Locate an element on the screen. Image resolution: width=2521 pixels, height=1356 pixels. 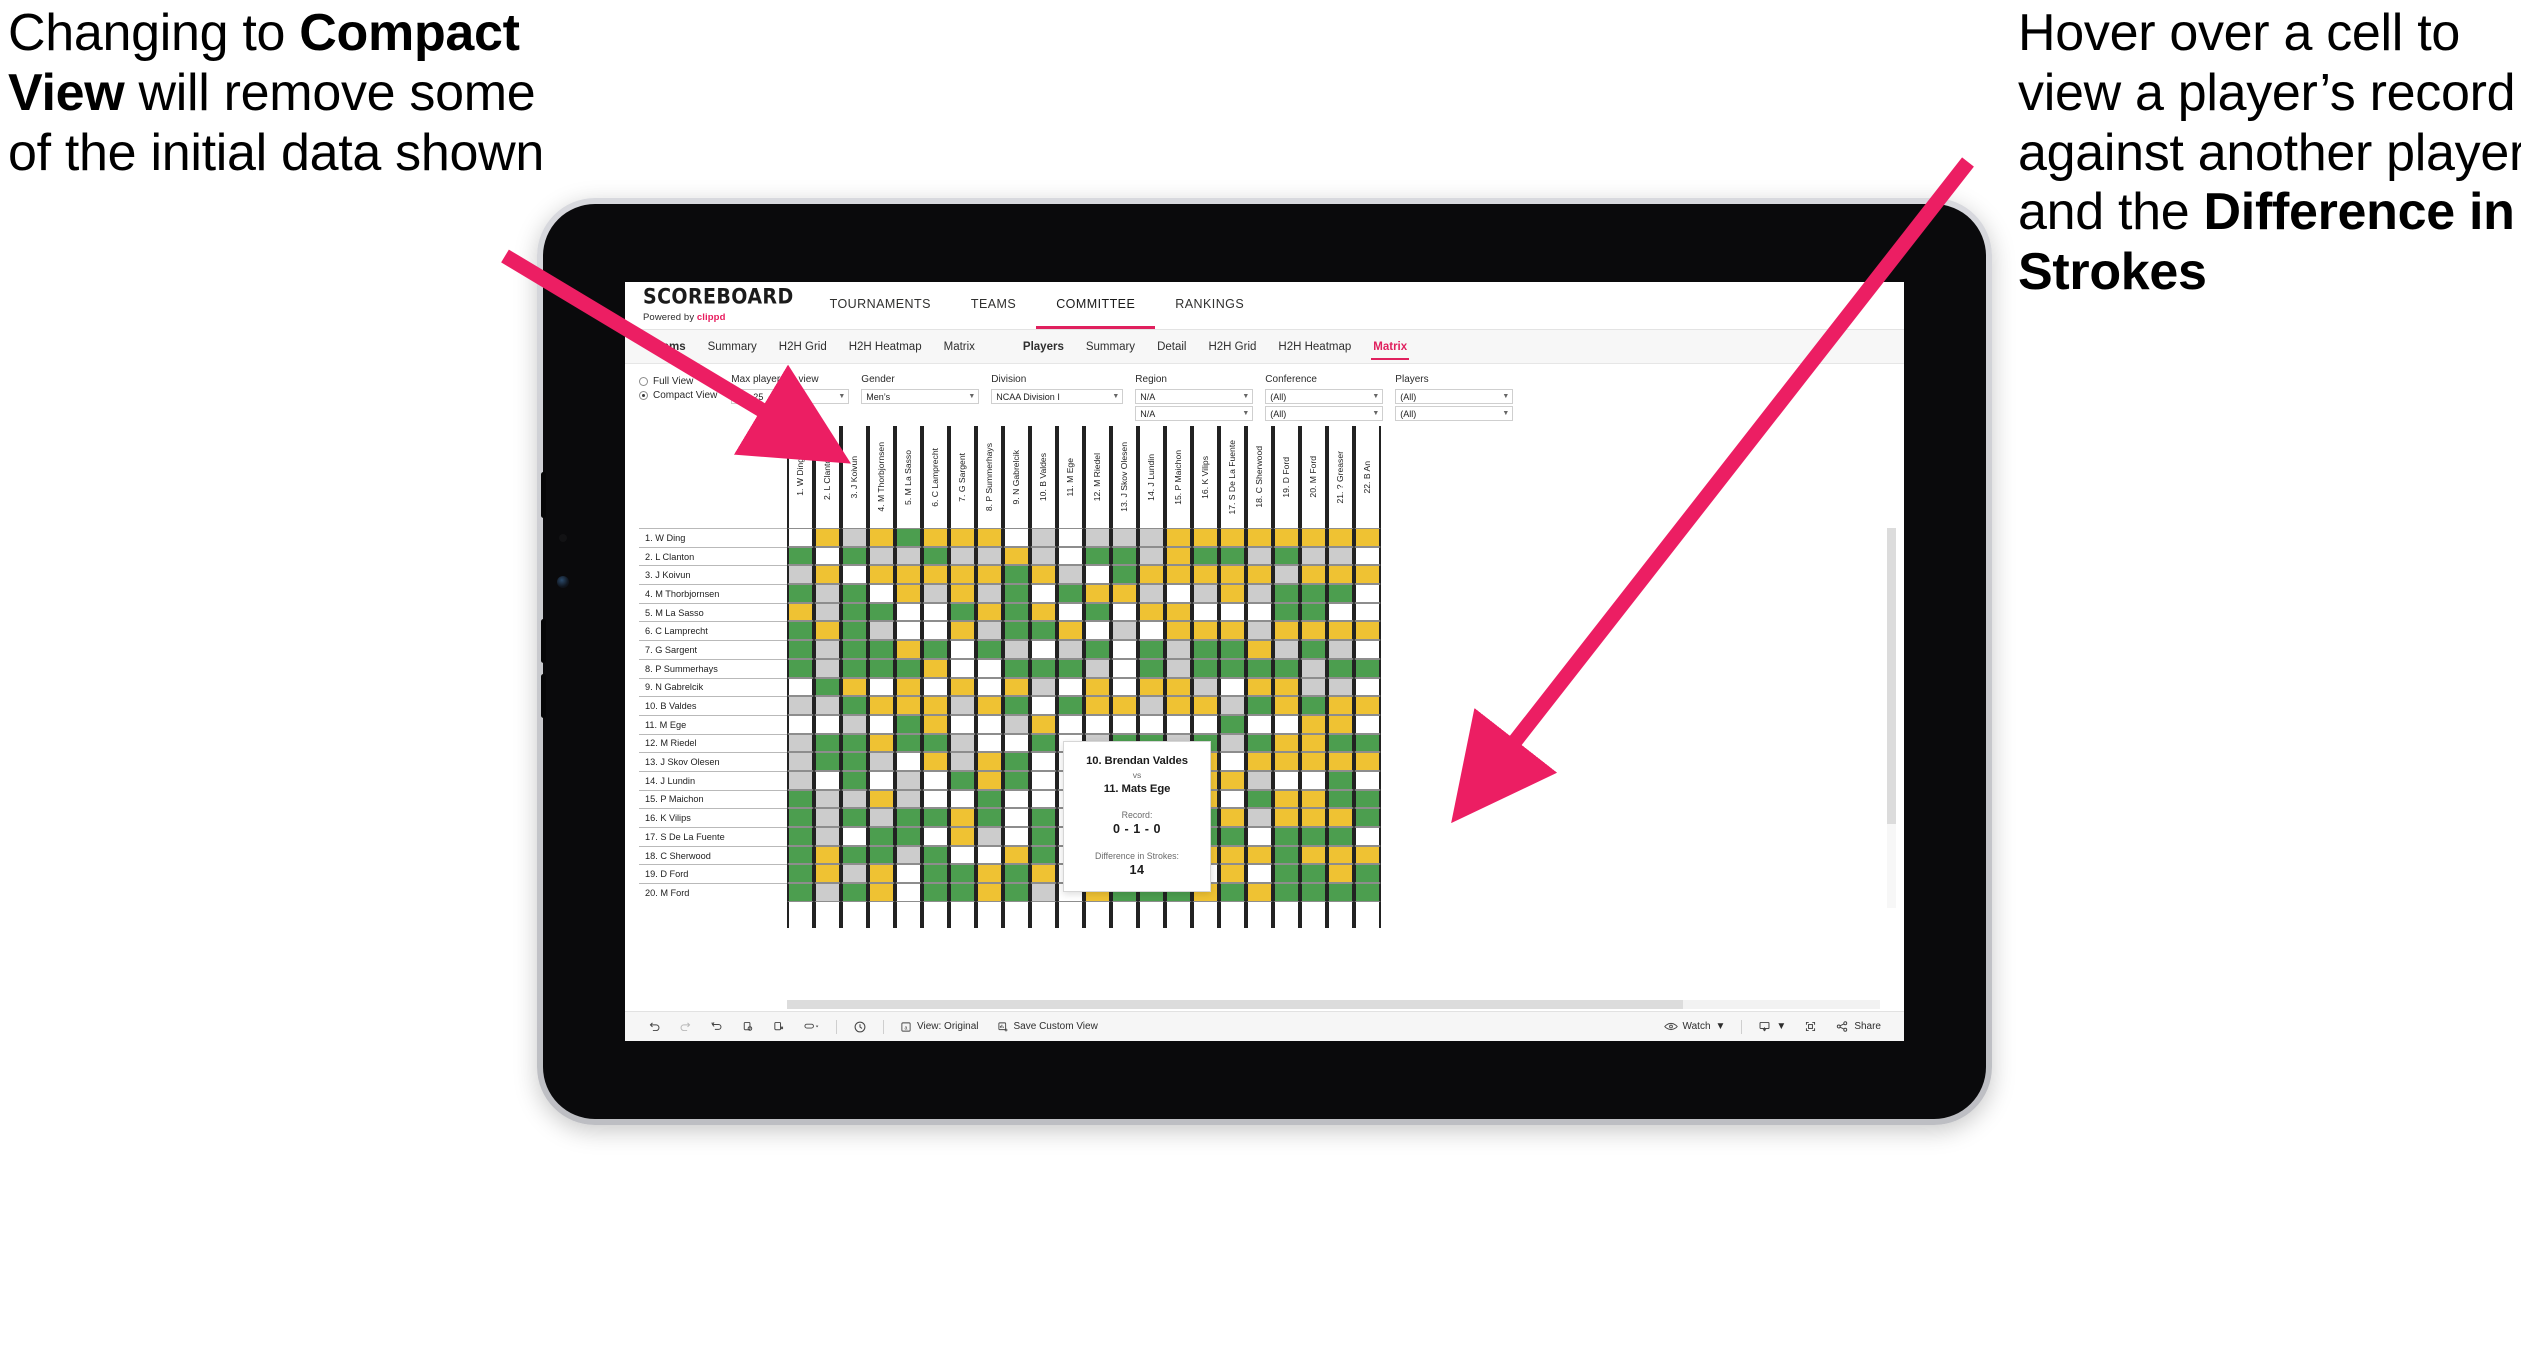
top-tab-teams: TEAMS is located at coordinates (993, 305).